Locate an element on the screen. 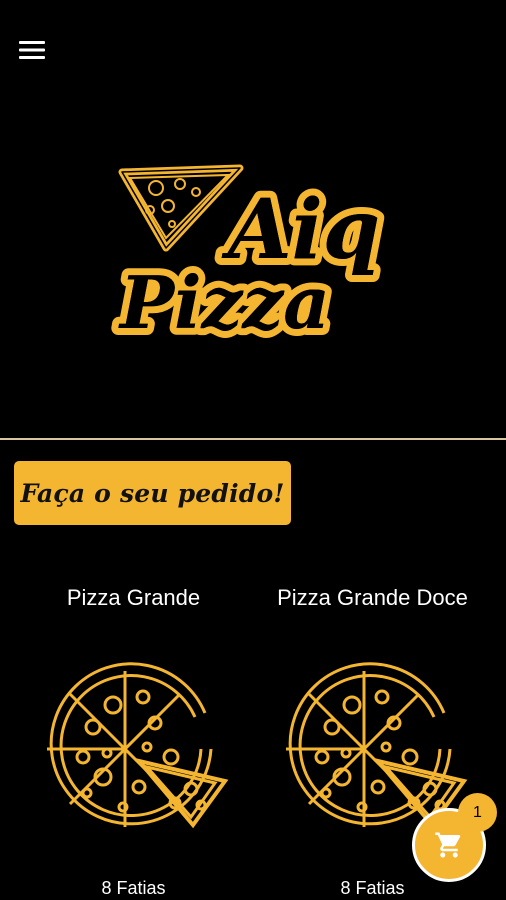 The width and height of the screenshot is (506, 900). hamburger-menu-icon is located at coordinates (32, 50).